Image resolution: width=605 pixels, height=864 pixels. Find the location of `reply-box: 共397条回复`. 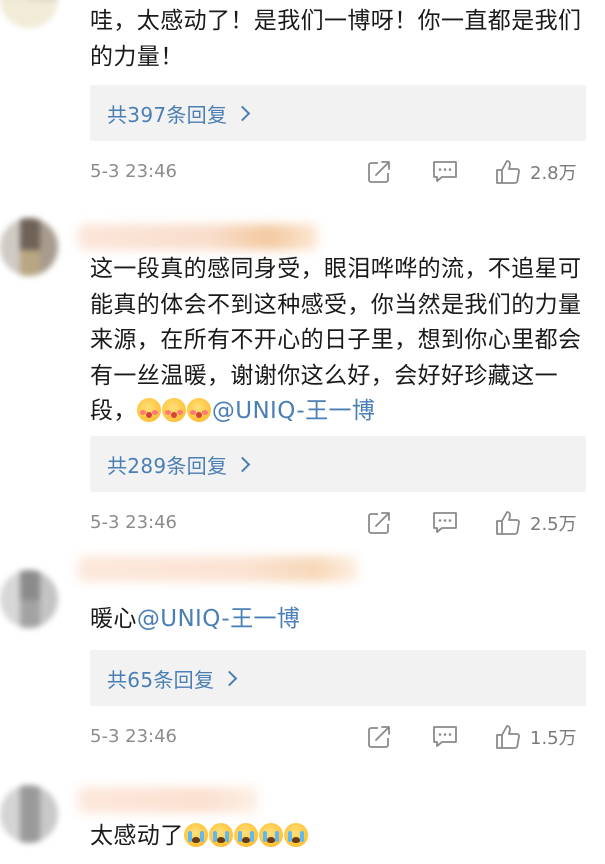

reply-box: 共397条回复 is located at coordinates (338, 113).